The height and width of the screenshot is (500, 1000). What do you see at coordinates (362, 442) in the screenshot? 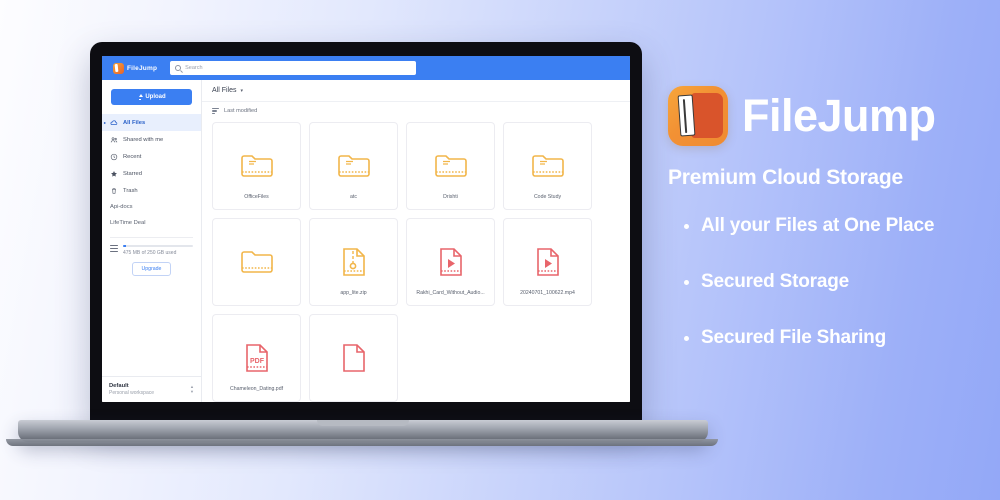
I see `laptop-base-front` at bounding box center [362, 442].